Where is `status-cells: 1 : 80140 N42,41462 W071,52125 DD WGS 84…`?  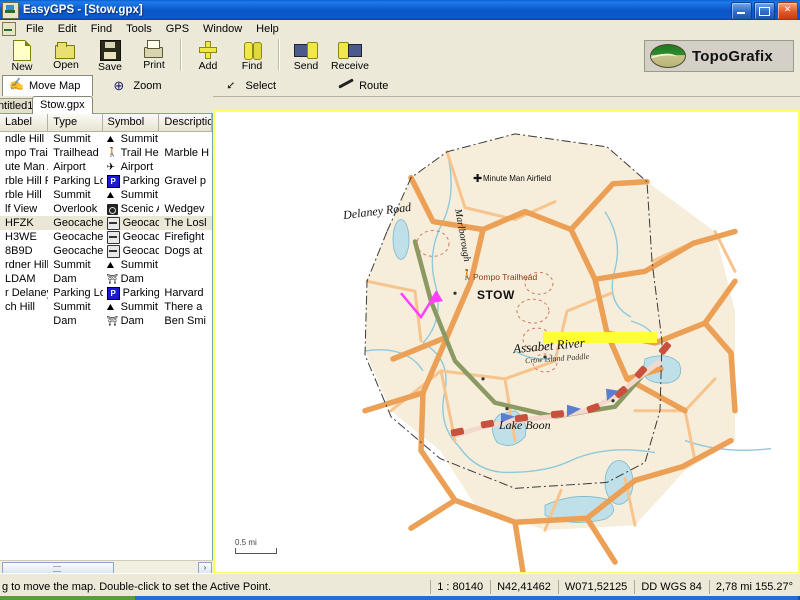 status-cells: 1 : 80140 N42,41462 W071,52125 DD WGS 84… is located at coordinates (615, 587).